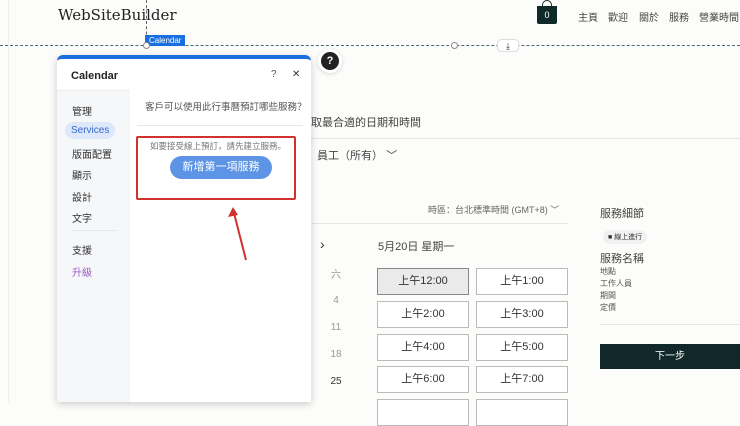  What do you see at coordinates (522, 281) in the screenshot?
I see `time-slot: 上午1:00` at bounding box center [522, 281].